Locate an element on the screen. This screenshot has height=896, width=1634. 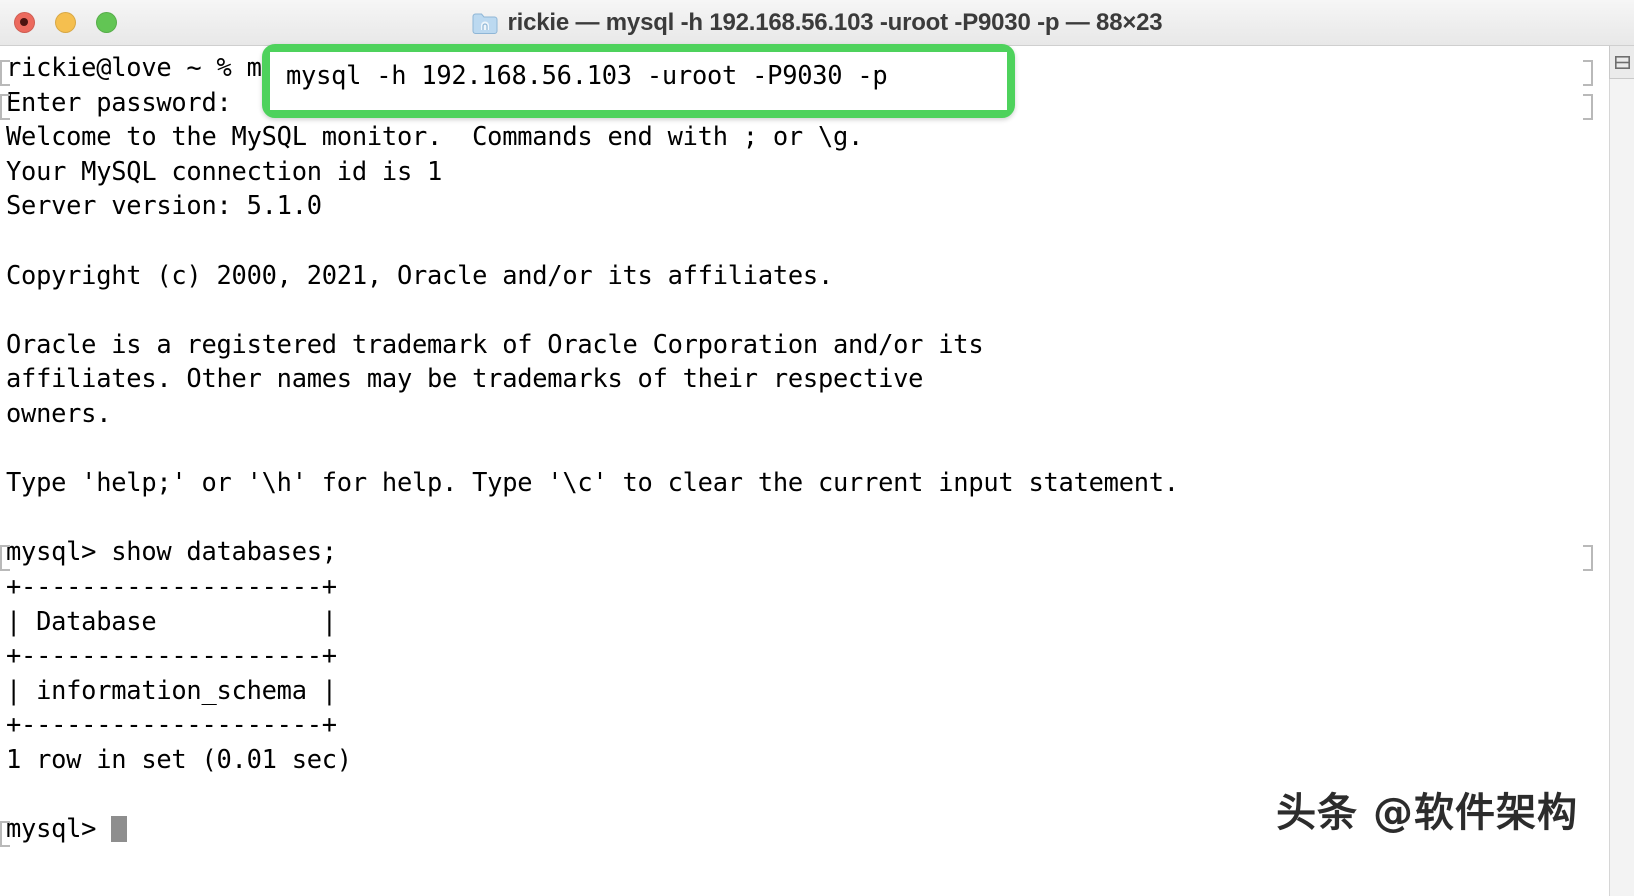
zoom-button is located at coordinates (106, 22).